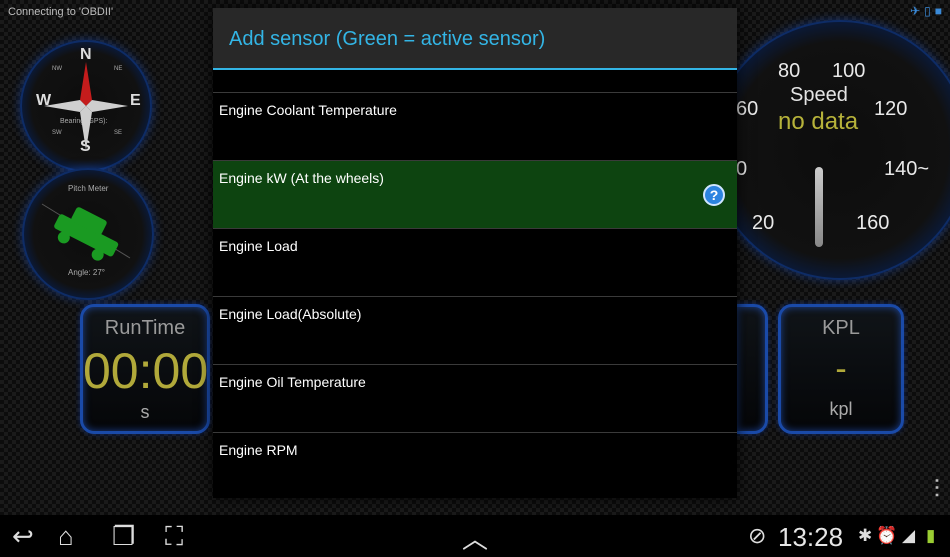  I want to click on car-icon, so click(86, 232).